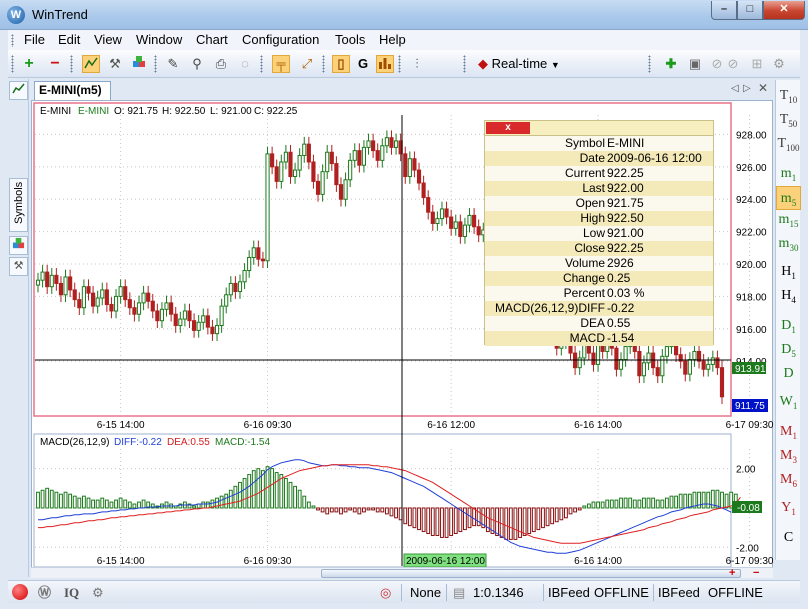 The width and height of the screenshot is (808, 609). Describe the element at coordinates (341, 64) in the screenshot. I see `time-scale-icon: ▯` at that location.